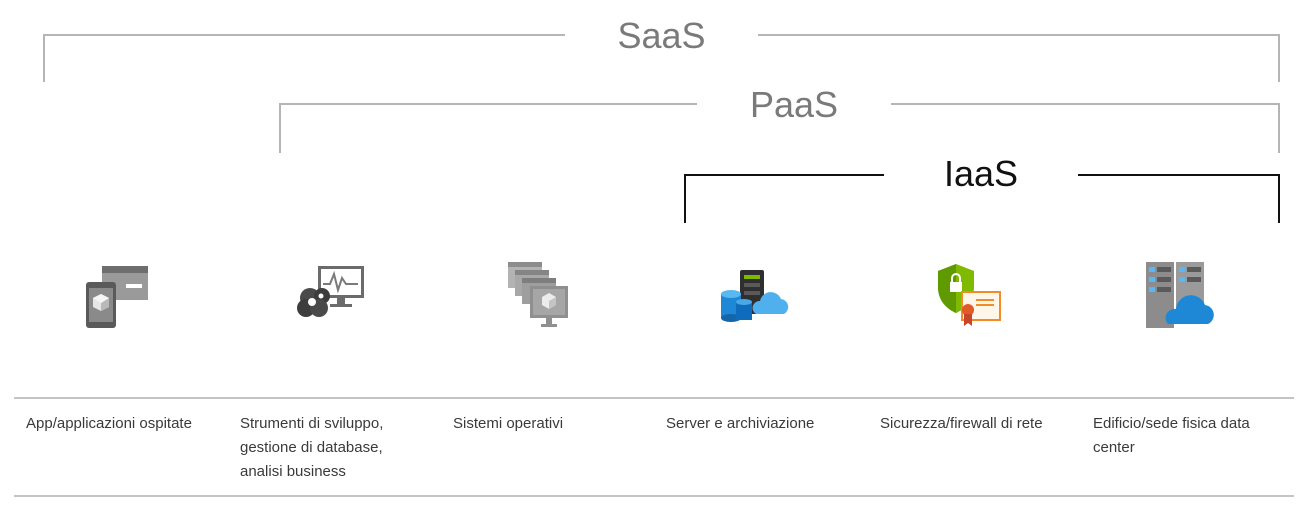 This screenshot has height=507, width=1313. I want to click on paas-label: PaaS, so click(794, 105).